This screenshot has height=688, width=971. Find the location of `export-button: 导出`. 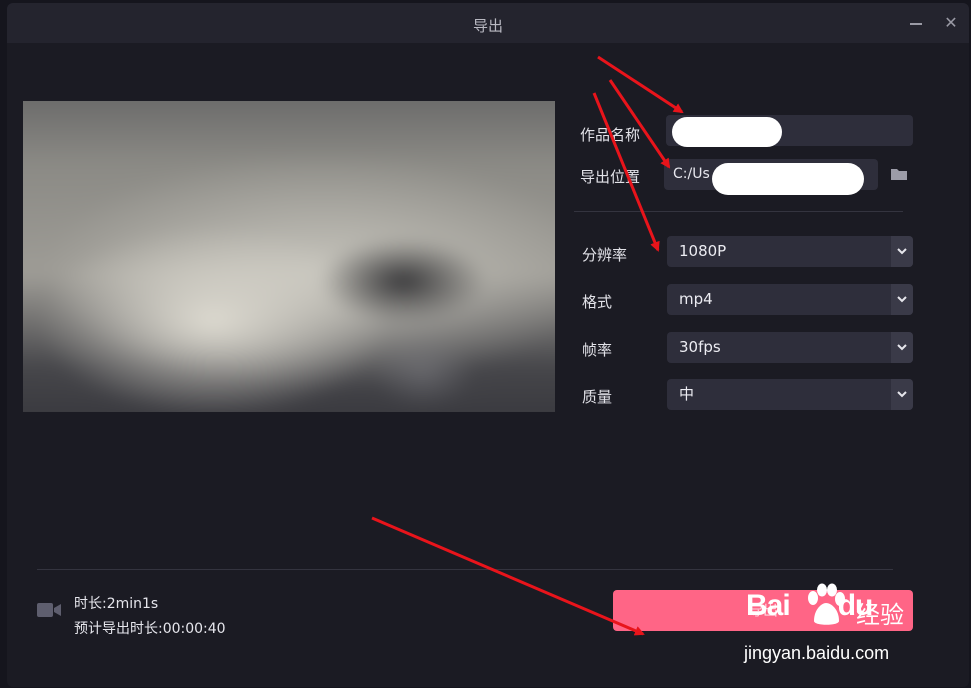

export-button: 导出 is located at coordinates (763, 610).